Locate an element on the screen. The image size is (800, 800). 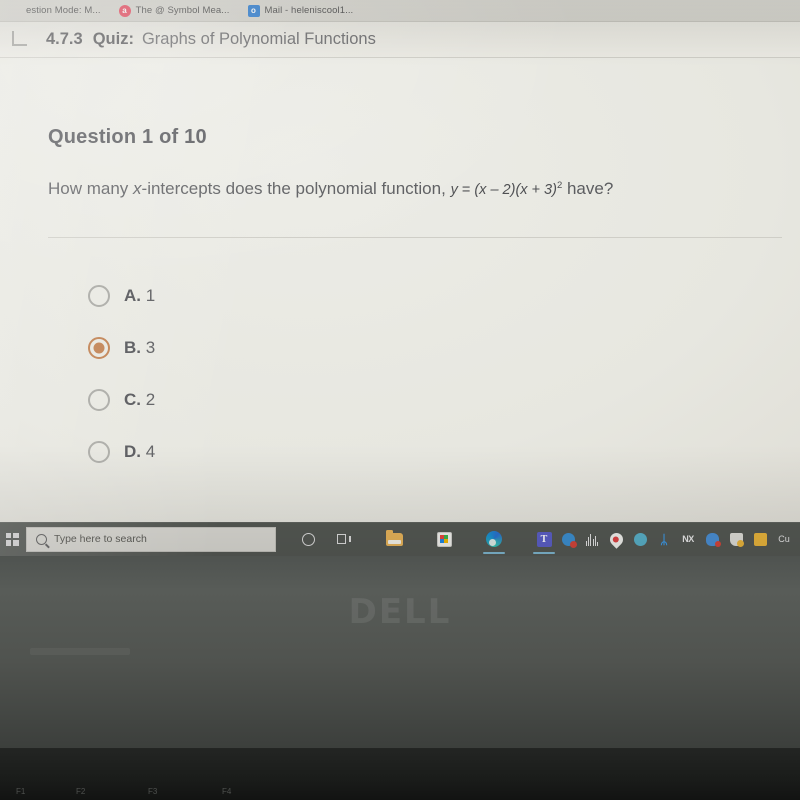
microsoft-store-icon is located at coordinates (444, 539).